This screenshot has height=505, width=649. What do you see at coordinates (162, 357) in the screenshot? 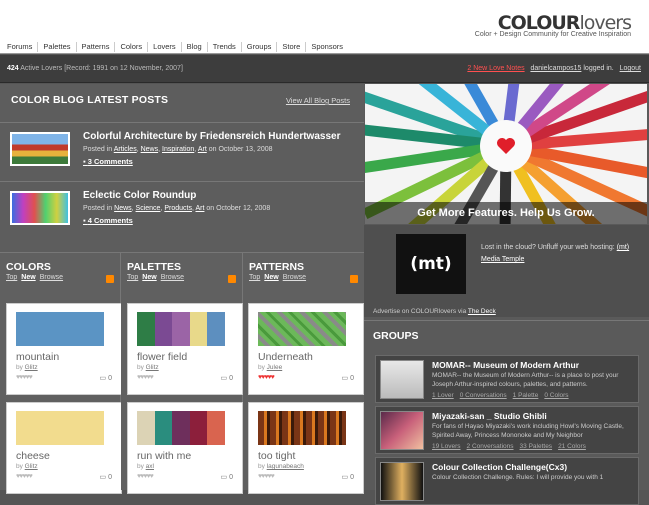
I see `card-name: flower field` at bounding box center [162, 357].